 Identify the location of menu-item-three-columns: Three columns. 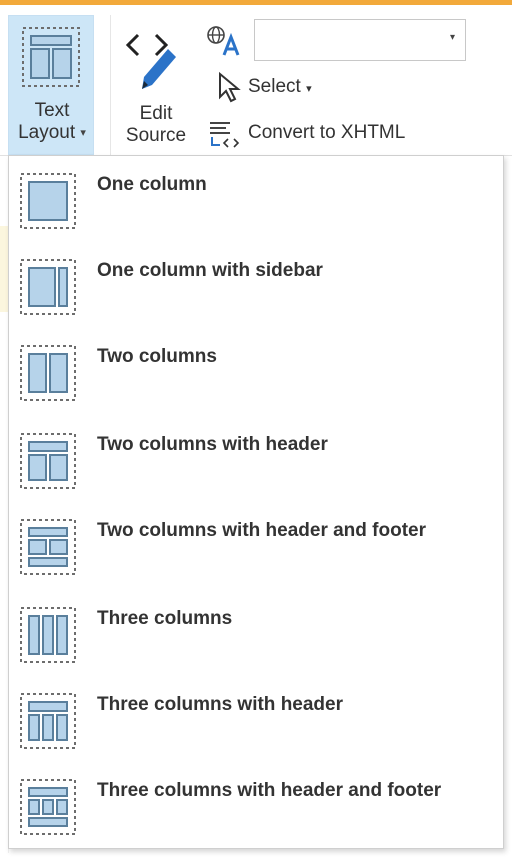
(255, 644).